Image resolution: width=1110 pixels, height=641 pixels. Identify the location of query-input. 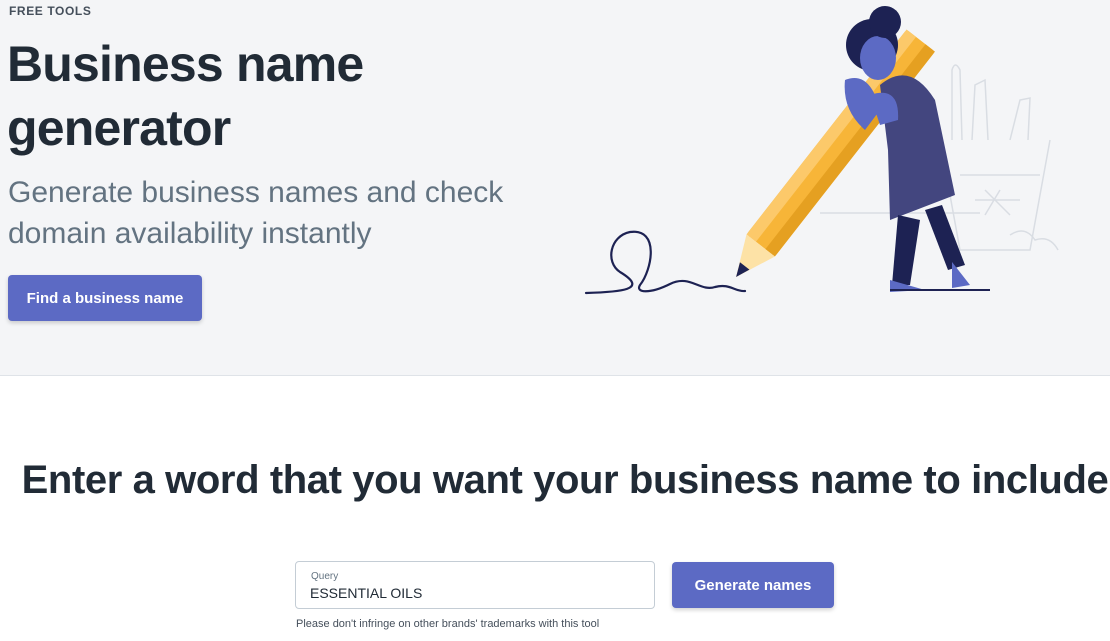
(470, 593).